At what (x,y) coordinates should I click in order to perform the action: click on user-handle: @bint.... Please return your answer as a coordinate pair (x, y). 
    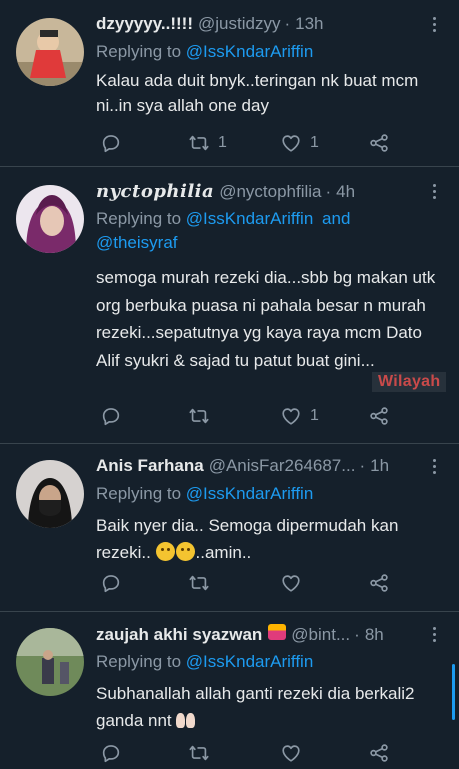
    Looking at the image, I should click on (320, 635).